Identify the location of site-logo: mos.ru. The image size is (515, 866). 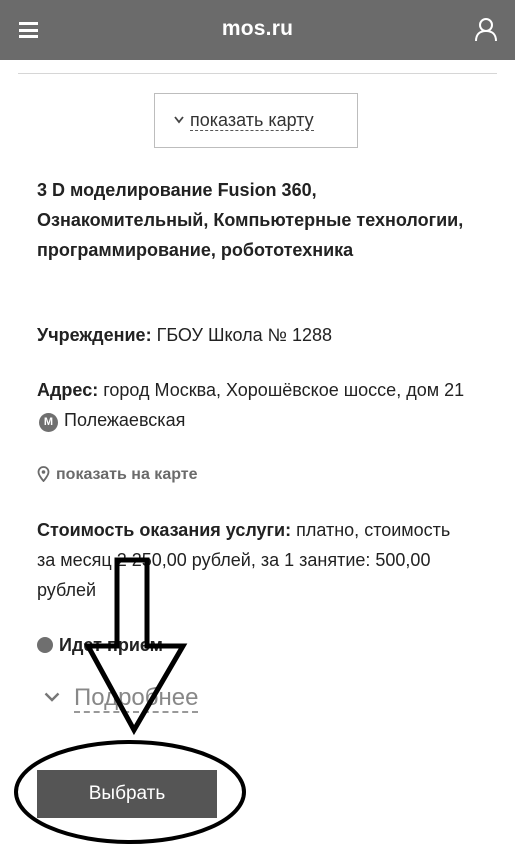
(257, 29).